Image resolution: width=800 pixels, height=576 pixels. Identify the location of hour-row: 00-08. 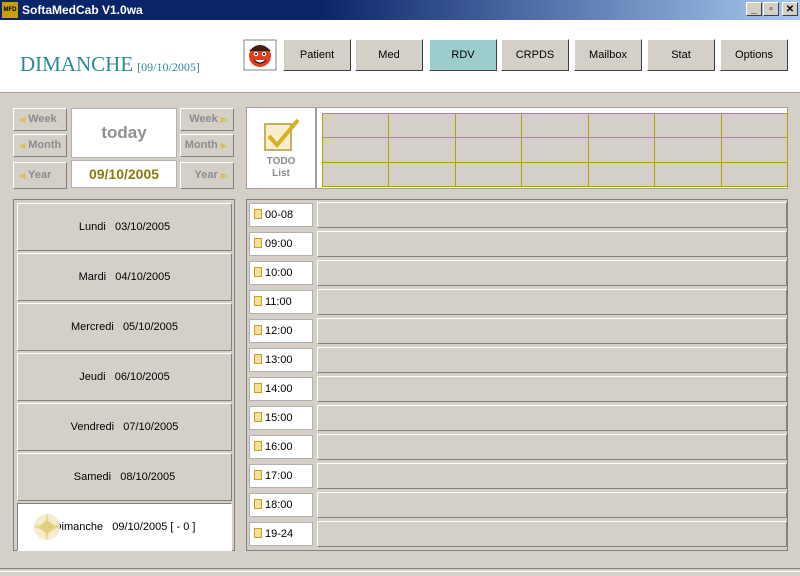
(518, 215).